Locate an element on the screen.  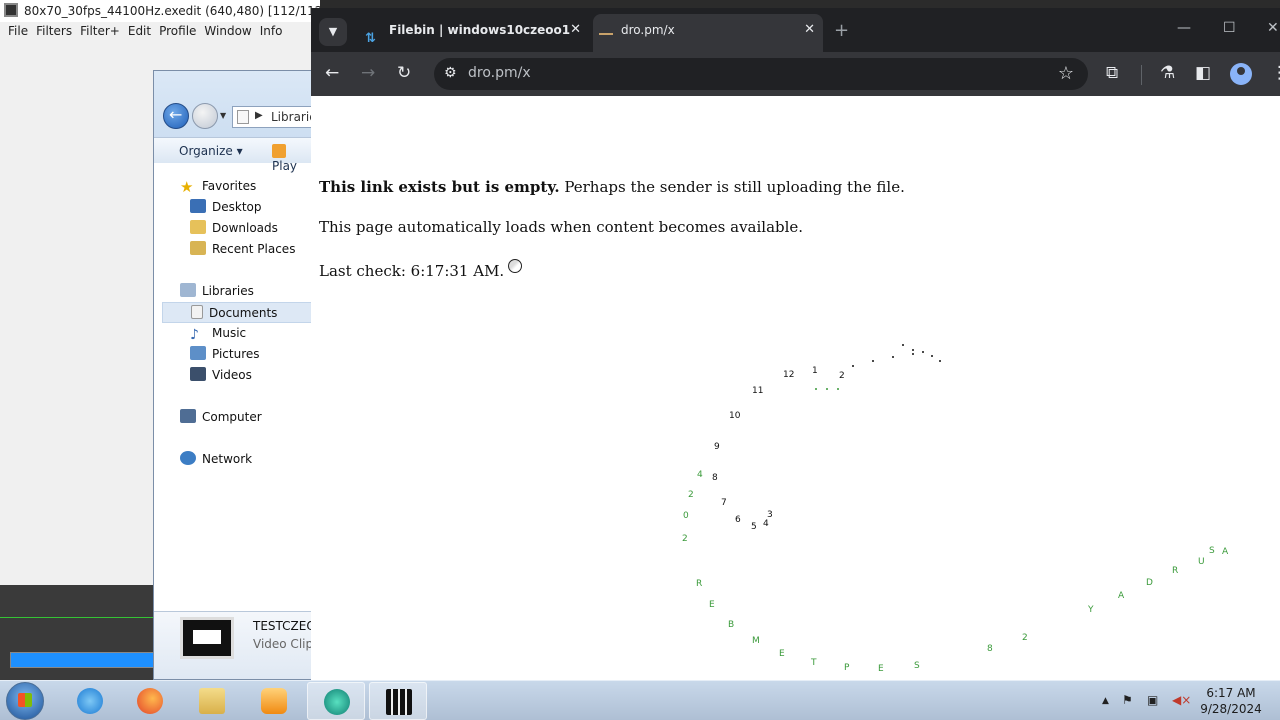
profile-avatar-icon is located at coordinates (1241, 74).